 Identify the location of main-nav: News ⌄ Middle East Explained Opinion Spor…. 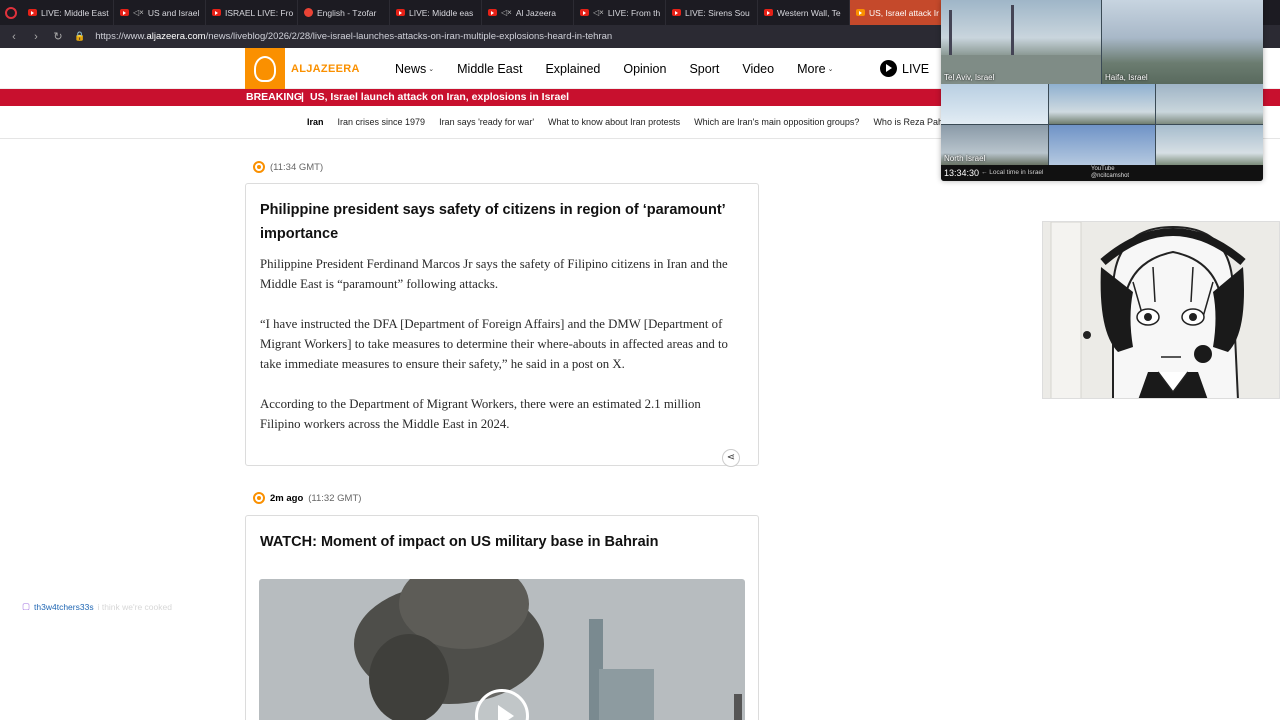
(614, 68).